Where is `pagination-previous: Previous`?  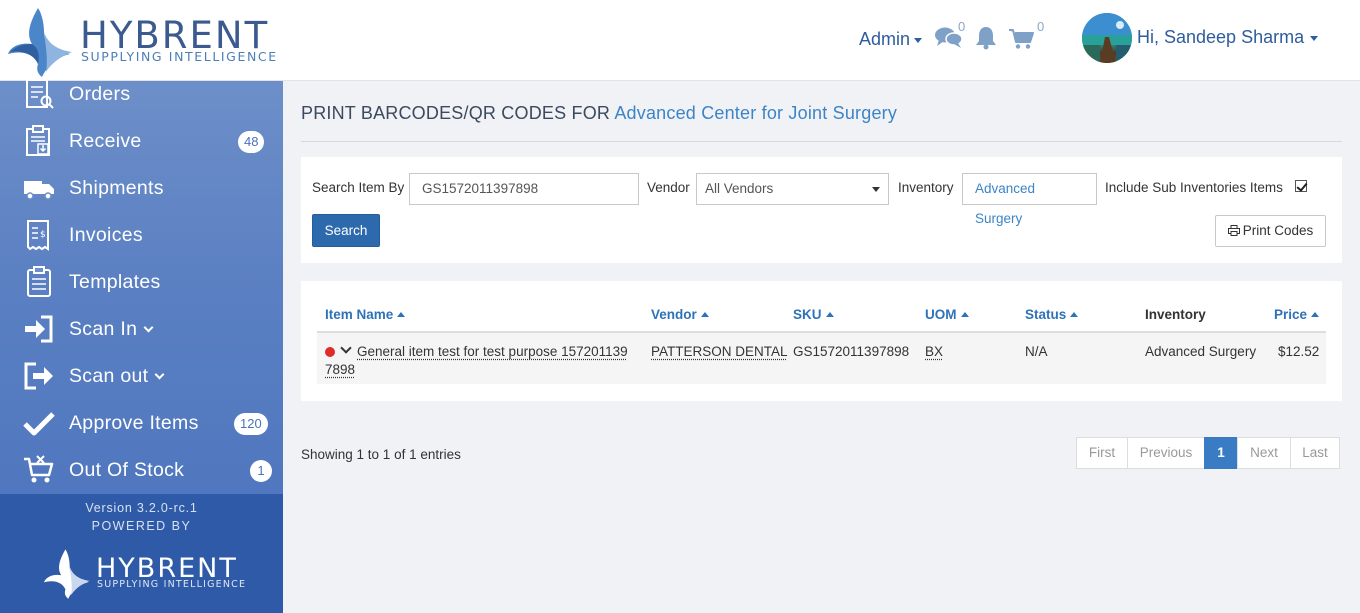 pagination-previous: Previous is located at coordinates (1166, 453).